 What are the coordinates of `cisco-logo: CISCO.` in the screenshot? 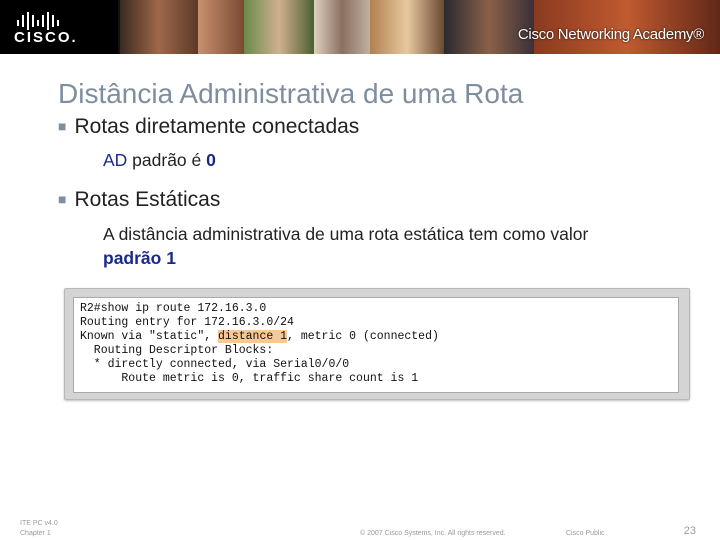 It's located at (59, 27).